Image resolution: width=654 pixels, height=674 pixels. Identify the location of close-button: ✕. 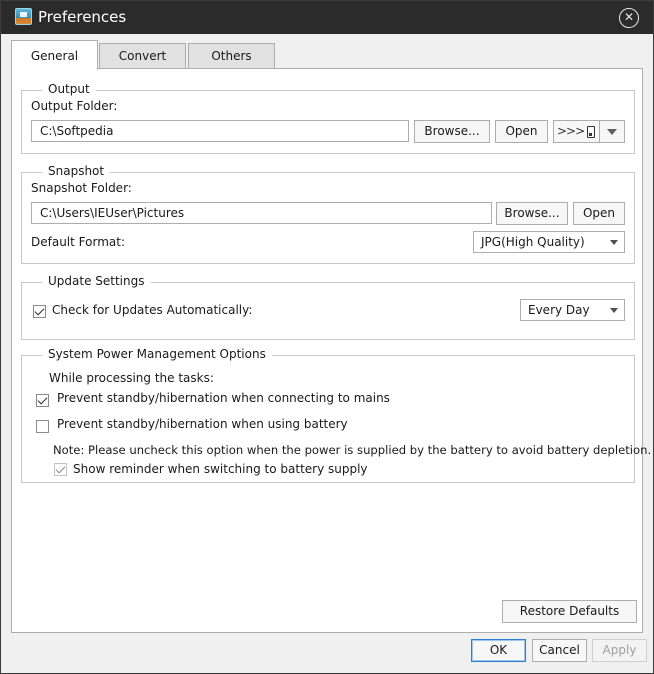
(629, 18).